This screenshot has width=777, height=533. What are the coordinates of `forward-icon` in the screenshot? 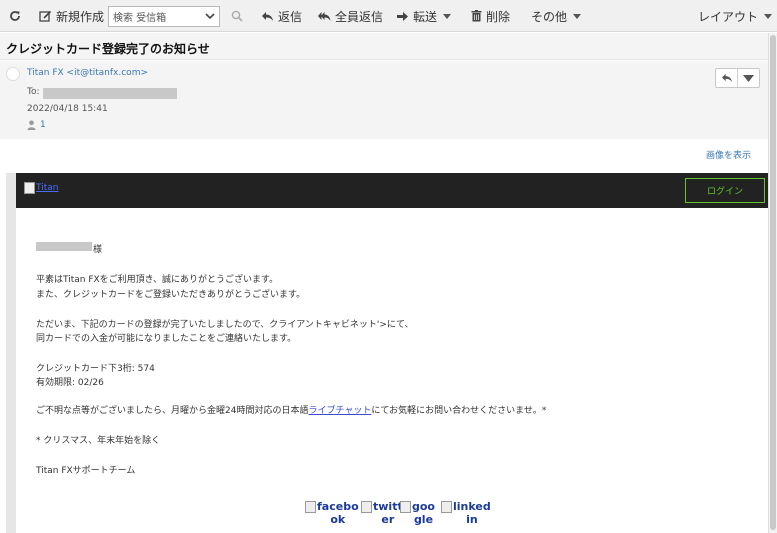 It's located at (402, 16).